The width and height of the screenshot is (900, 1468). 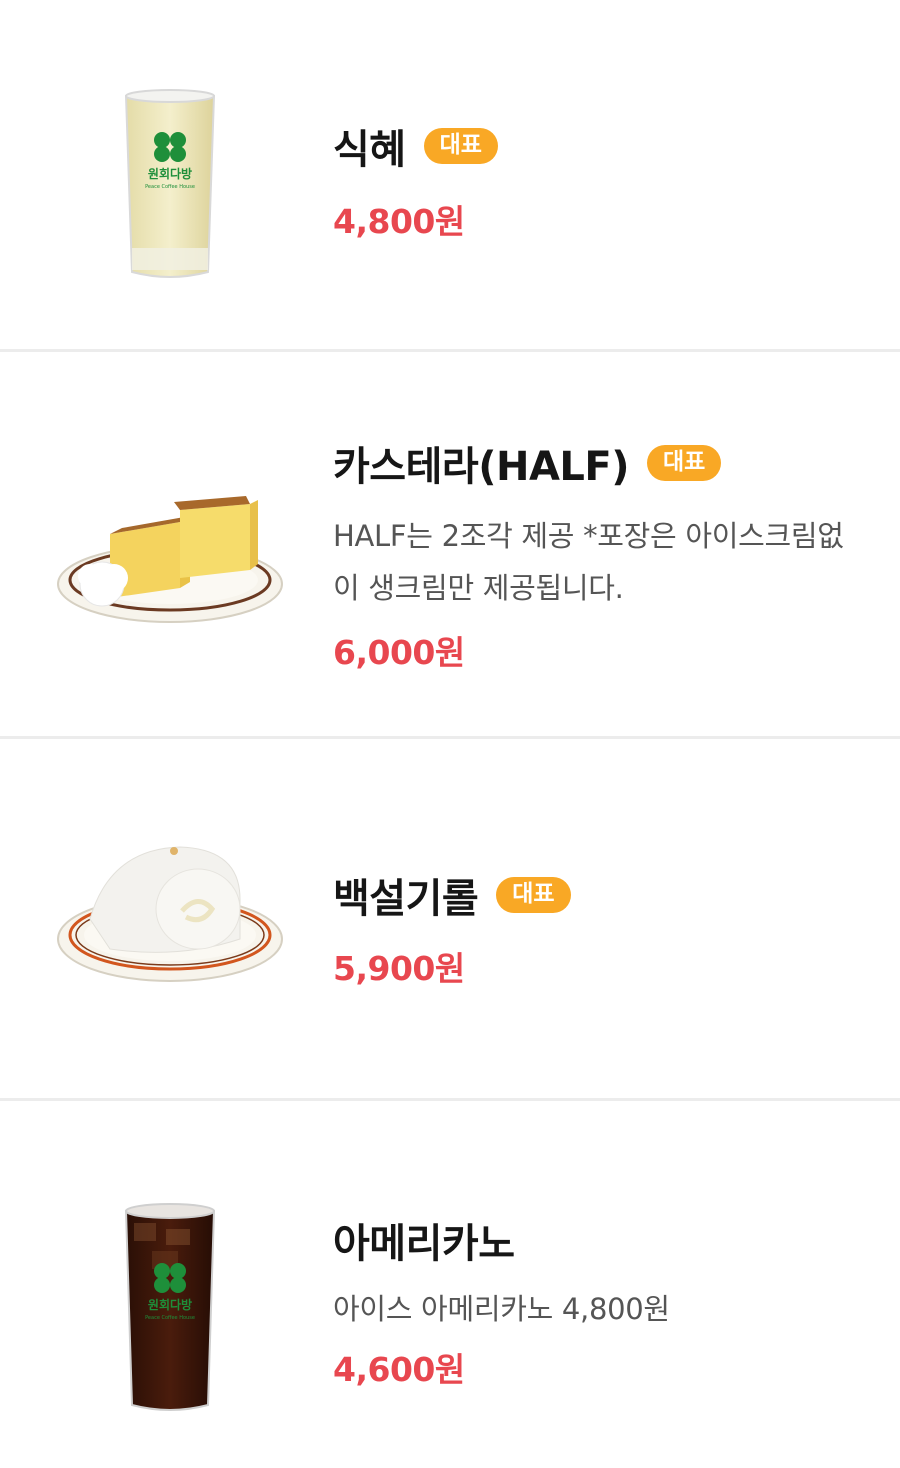 I want to click on item-name: 백설기롤, so click(x=406, y=899).